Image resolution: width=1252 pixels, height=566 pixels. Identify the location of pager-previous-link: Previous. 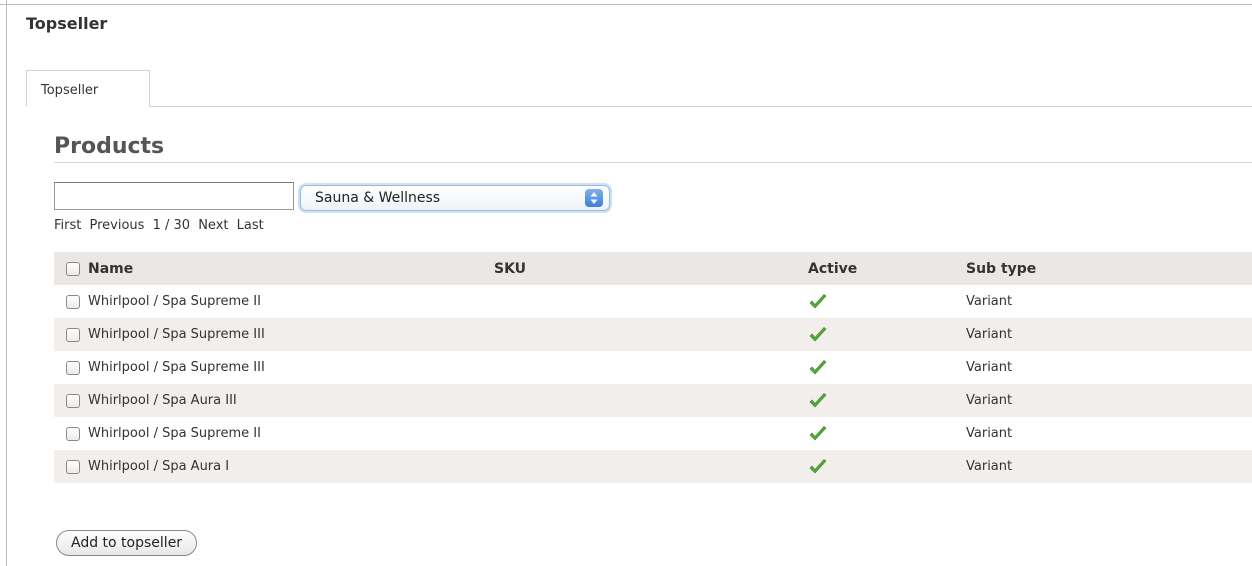
(117, 225).